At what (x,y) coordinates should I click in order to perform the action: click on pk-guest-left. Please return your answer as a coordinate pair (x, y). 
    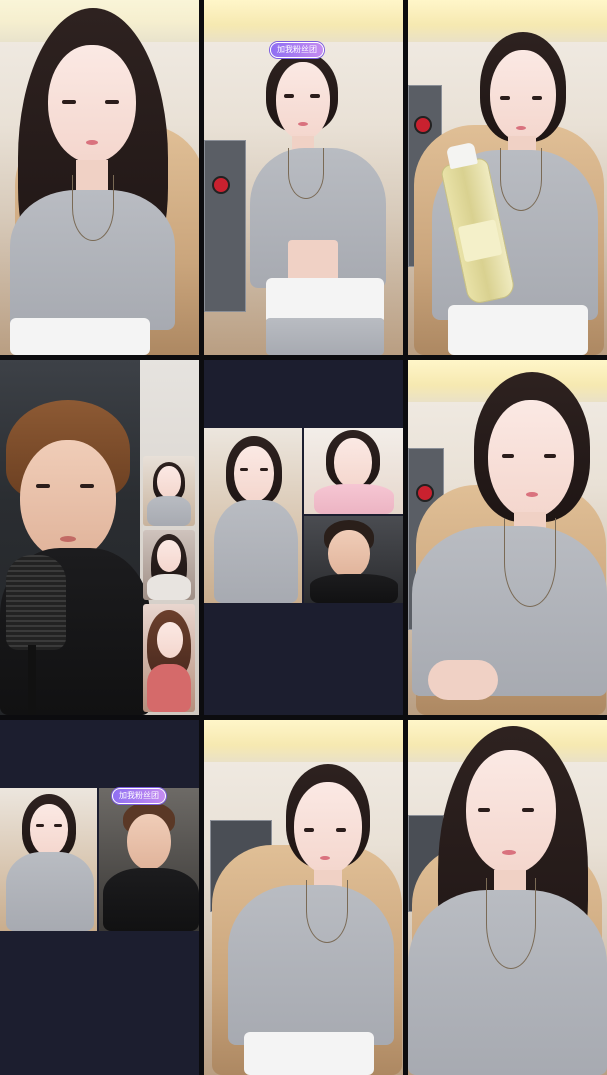
    Looking at the image, I should click on (48, 859).